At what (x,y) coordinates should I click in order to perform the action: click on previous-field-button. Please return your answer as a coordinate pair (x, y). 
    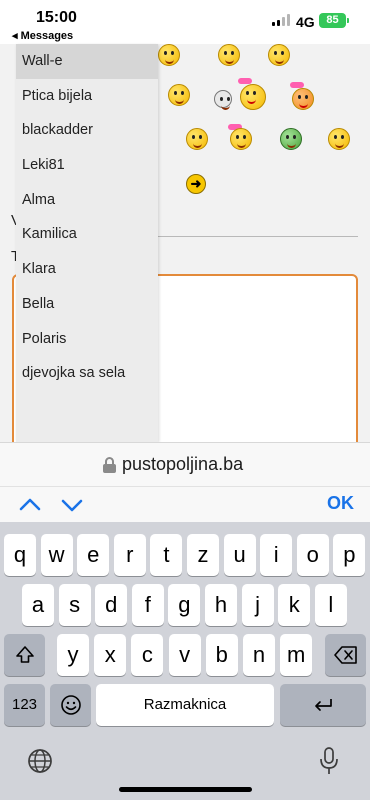
    Looking at the image, I should click on (30, 505).